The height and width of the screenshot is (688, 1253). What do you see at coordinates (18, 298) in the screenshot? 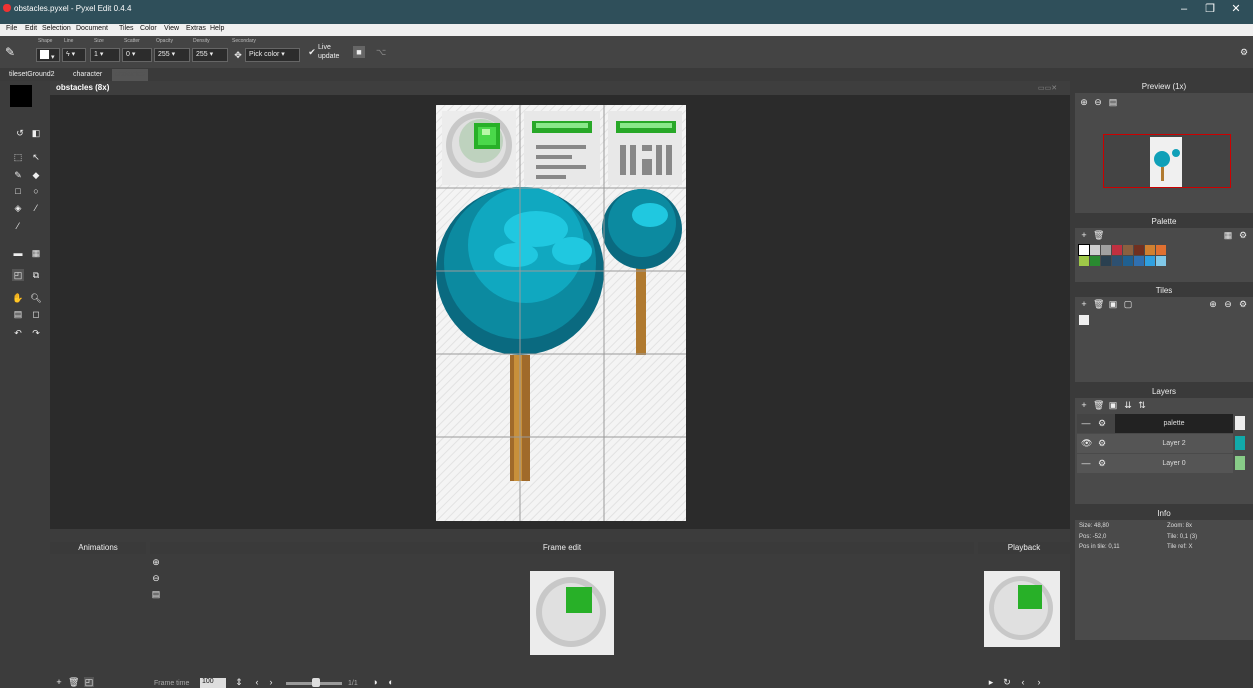
I see `hand-pan-icon: ✋` at bounding box center [18, 298].